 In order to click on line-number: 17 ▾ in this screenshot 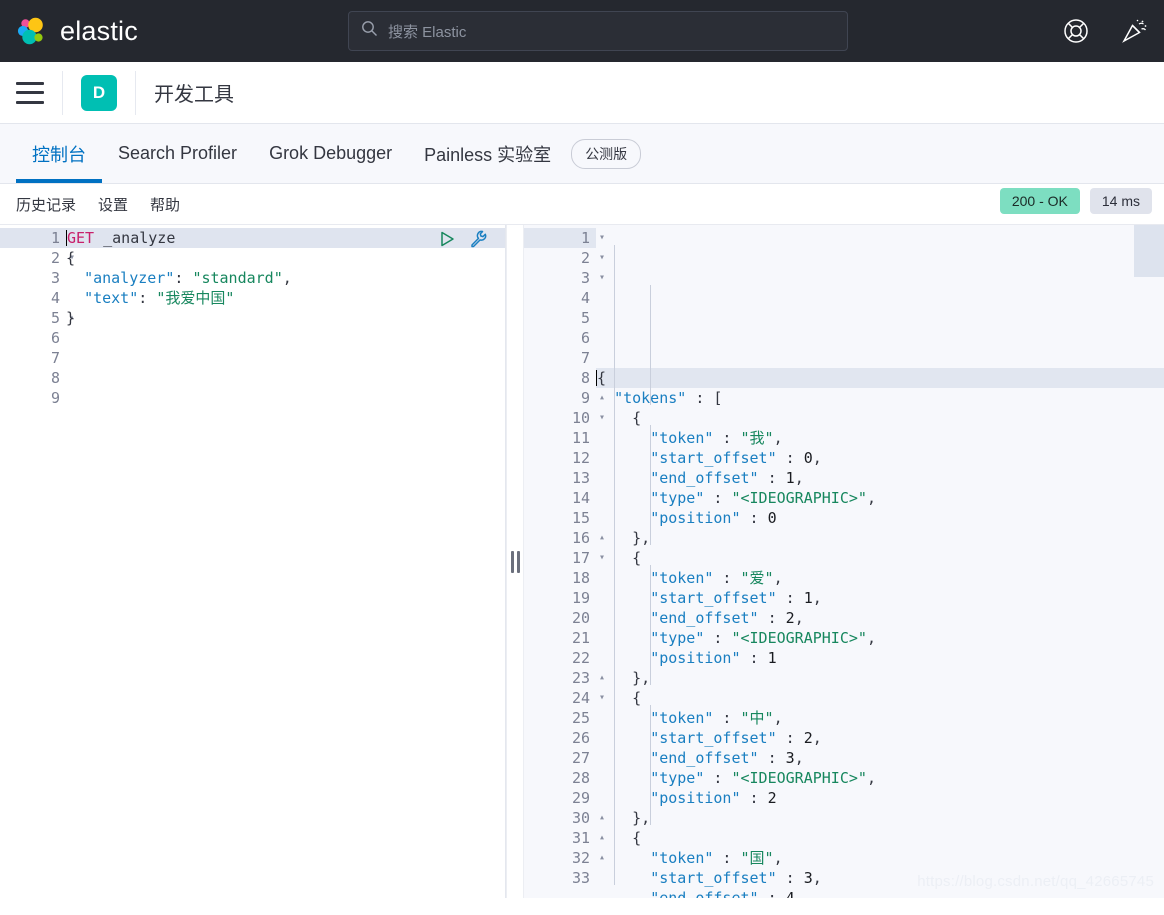, I will do `click(588, 558)`.